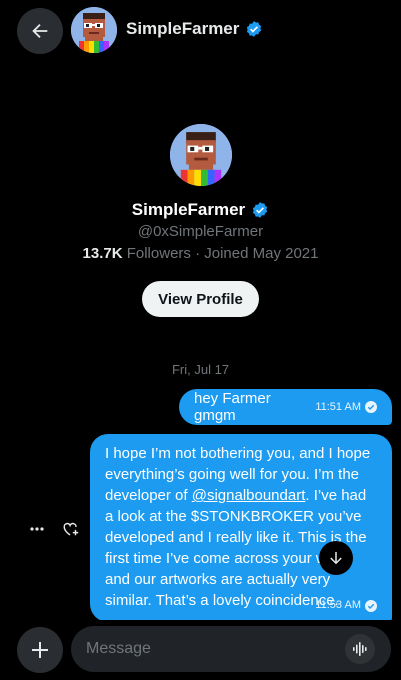 The height and width of the screenshot is (680, 401). What do you see at coordinates (200, 231) in the screenshot?
I see `profile-handle: @0xSimpleFarmer` at bounding box center [200, 231].